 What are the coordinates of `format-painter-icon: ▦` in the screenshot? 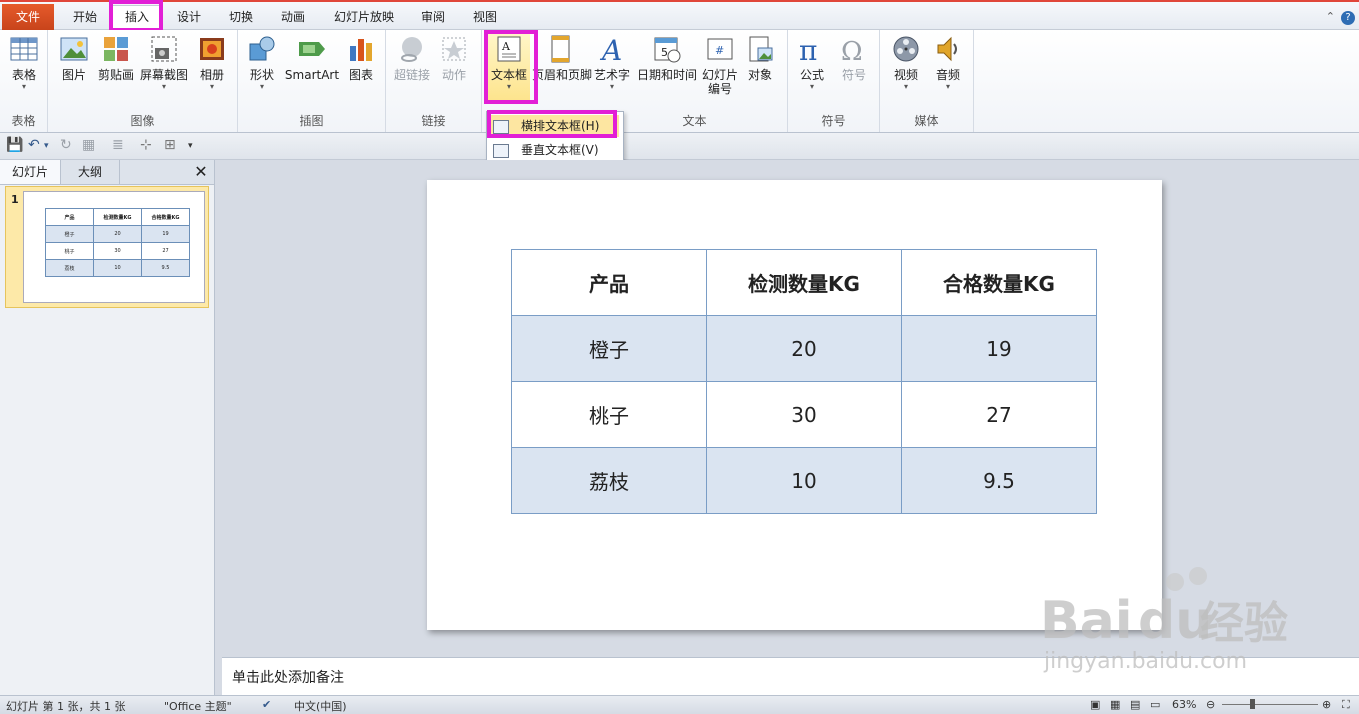 It's located at (88, 145).